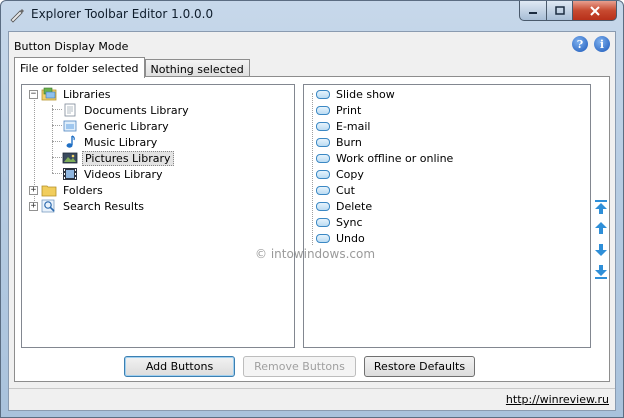 Image resolution: width=624 pixels, height=418 pixels. I want to click on move-to-bottom-icon, so click(601, 272).